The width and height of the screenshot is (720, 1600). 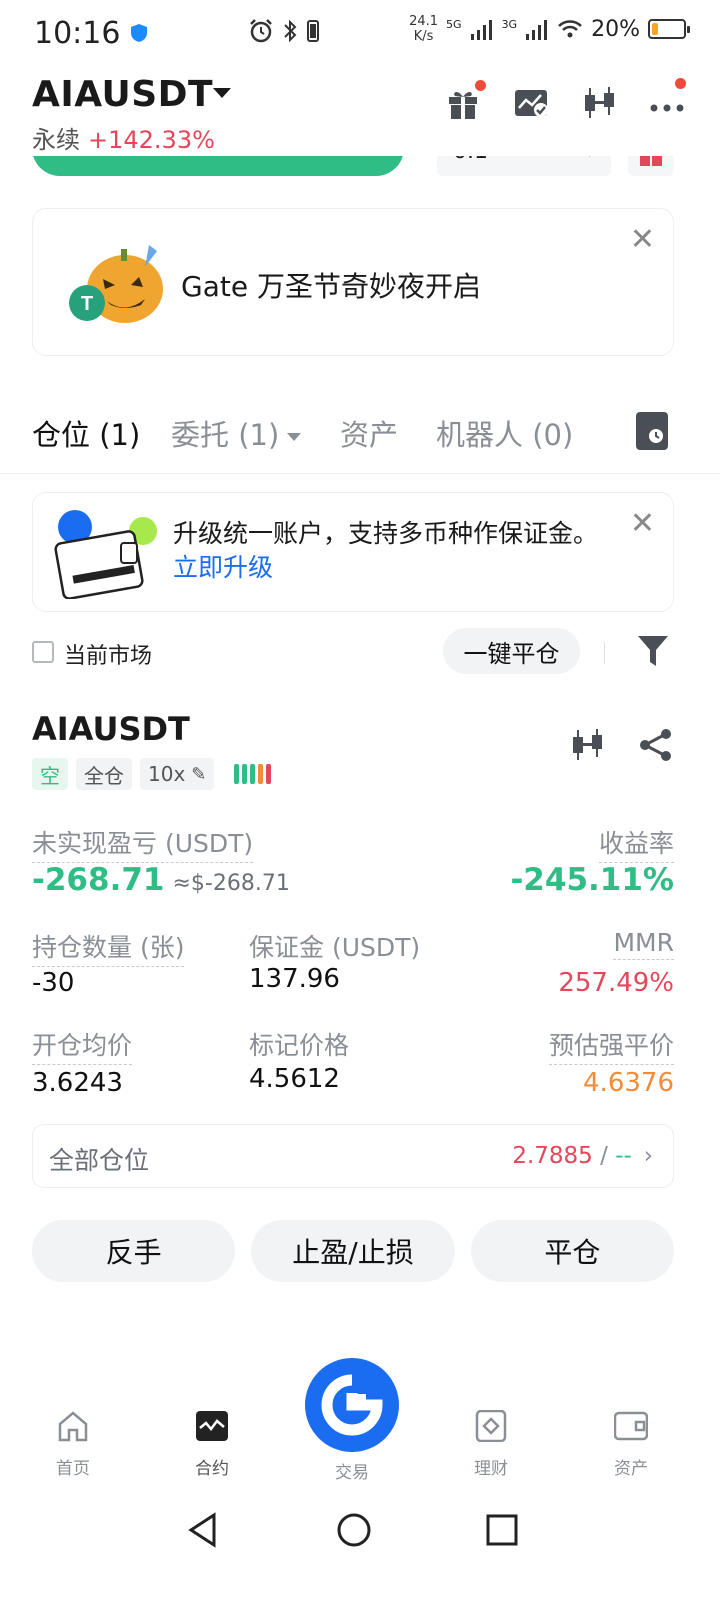 What do you see at coordinates (43, 652) in the screenshot?
I see `current-market-checkbox` at bounding box center [43, 652].